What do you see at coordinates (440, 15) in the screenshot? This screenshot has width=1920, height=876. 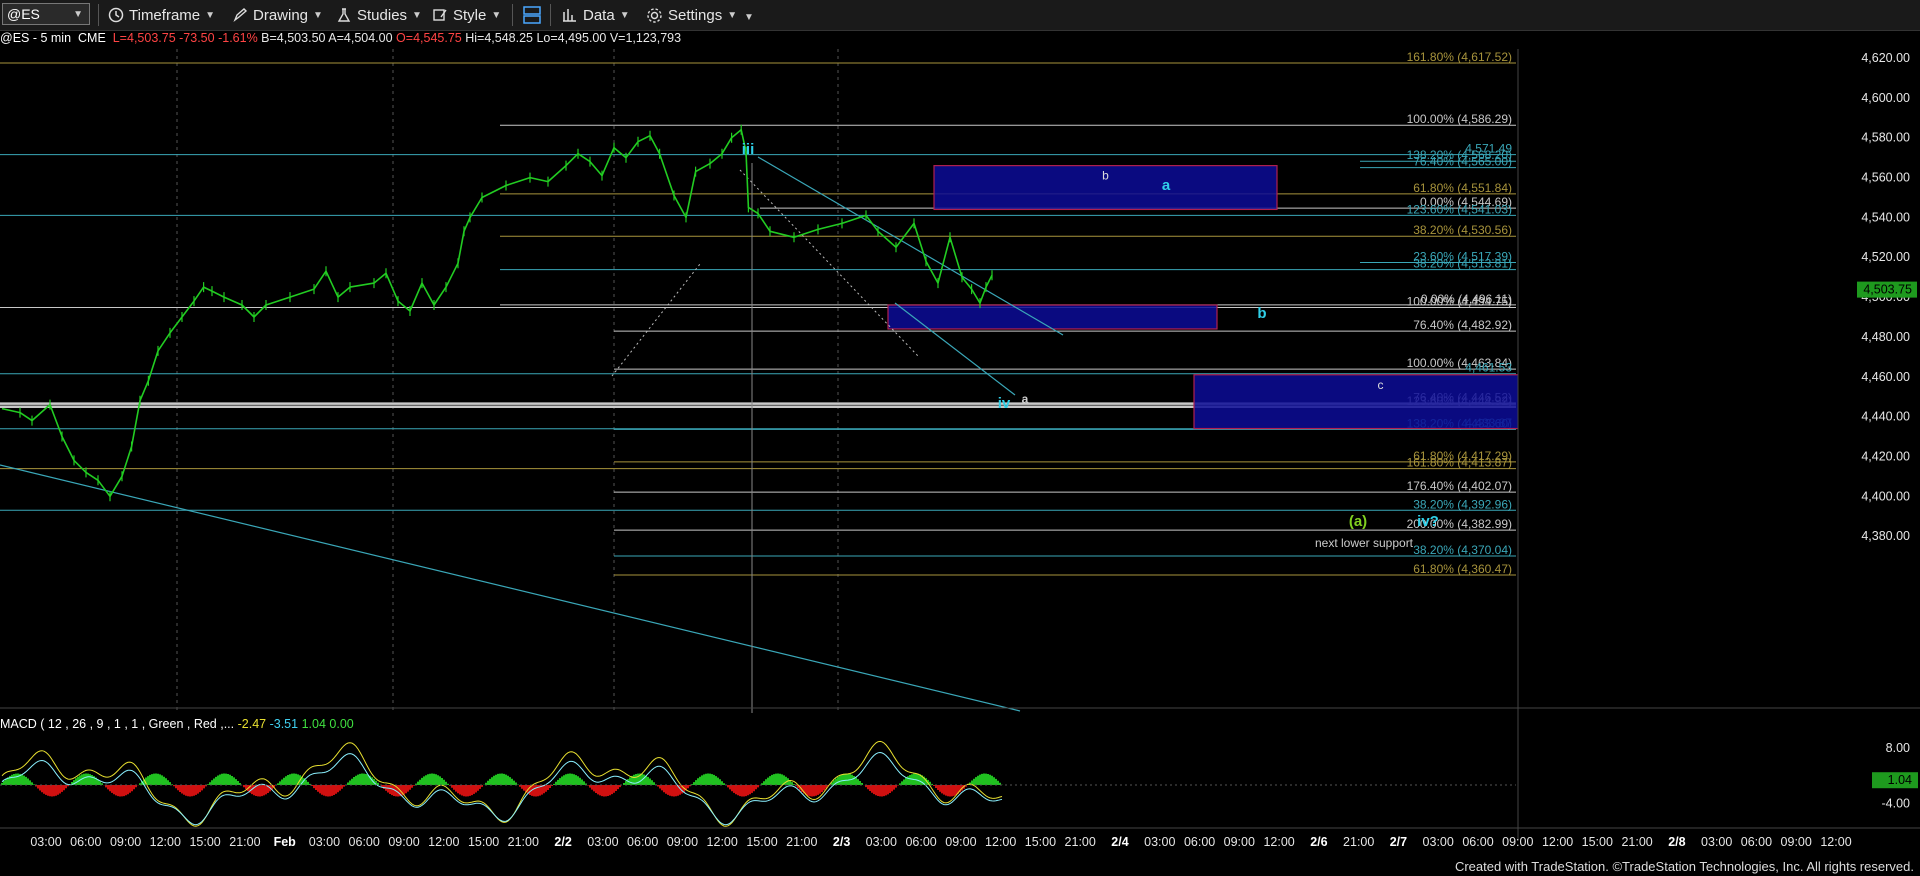 I see `style-icon` at bounding box center [440, 15].